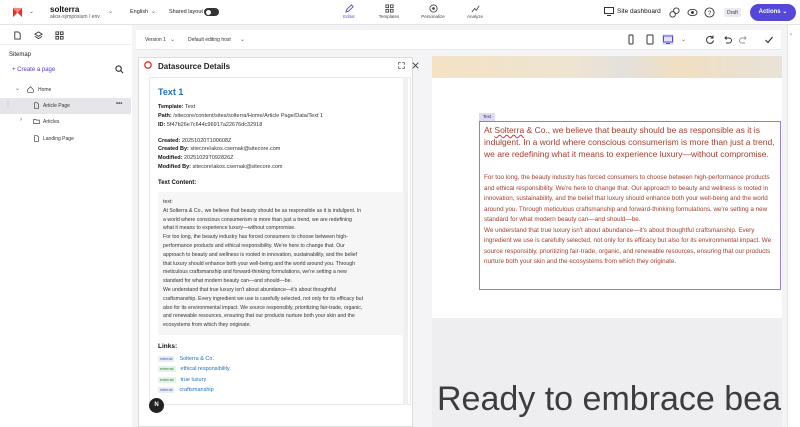  Describe the element at coordinates (214, 125) in the screenshot. I see `meta-value: 5f47b26e7c644c96917a22676dc32918` at that location.